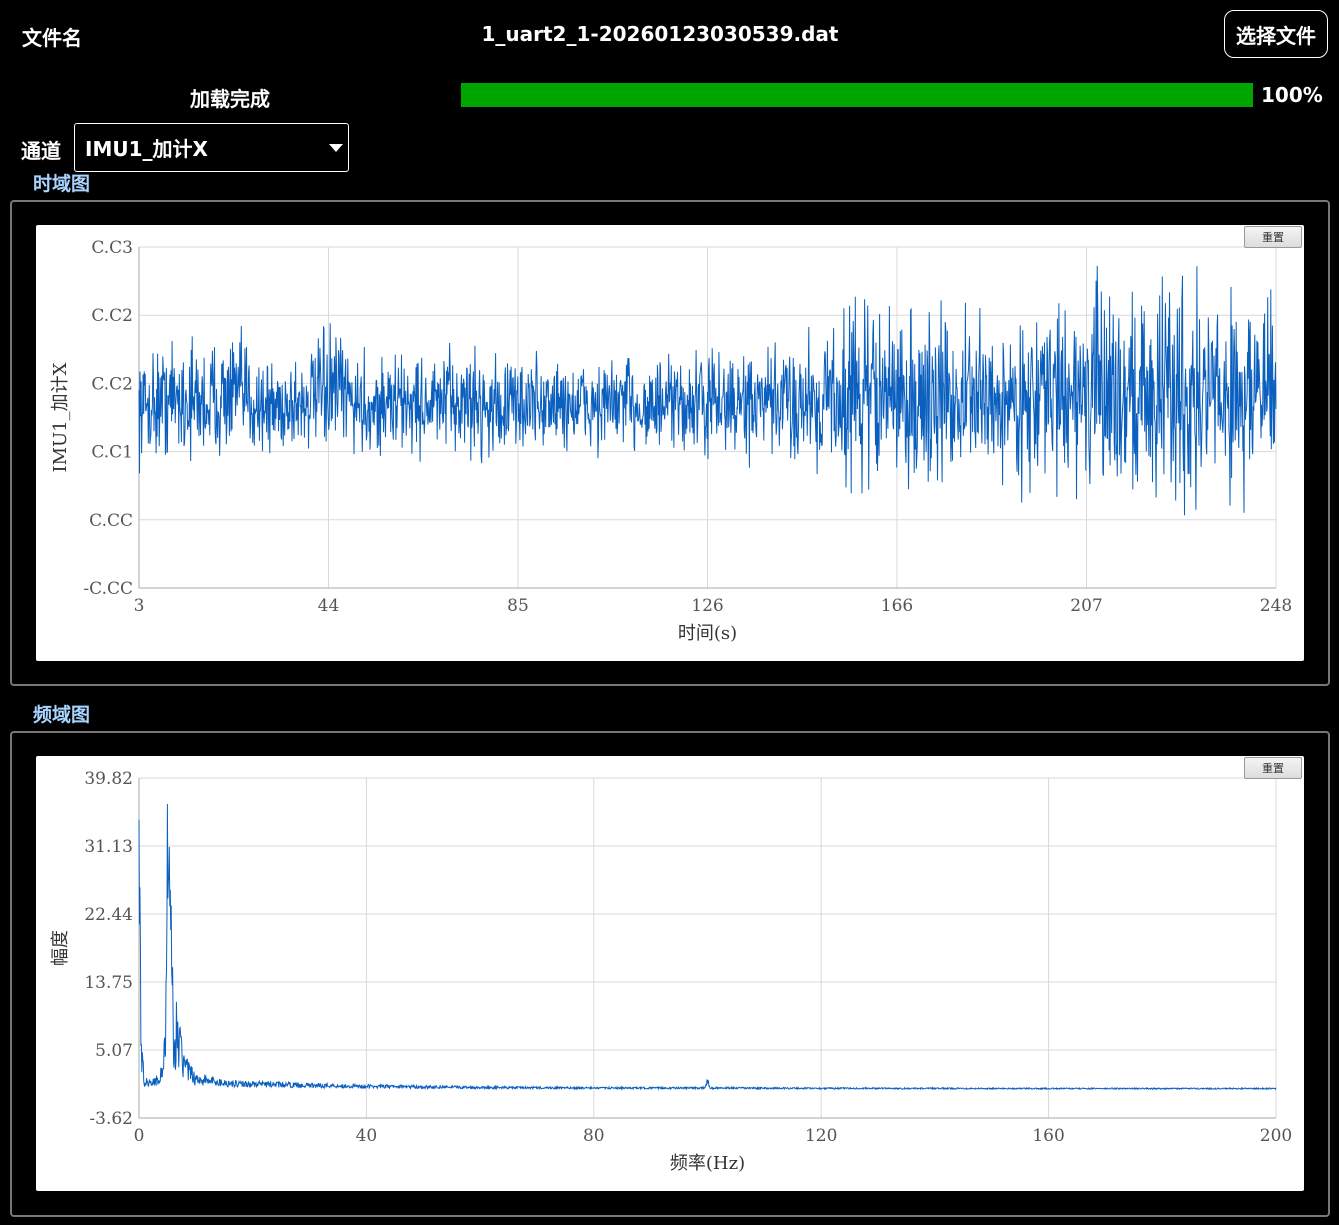 Image resolution: width=1339 pixels, height=1225 pixels. Describe the element at coordinates (60, 417) in the screenshot. I see `y-axis-label: IMU1_加计X` at that location.